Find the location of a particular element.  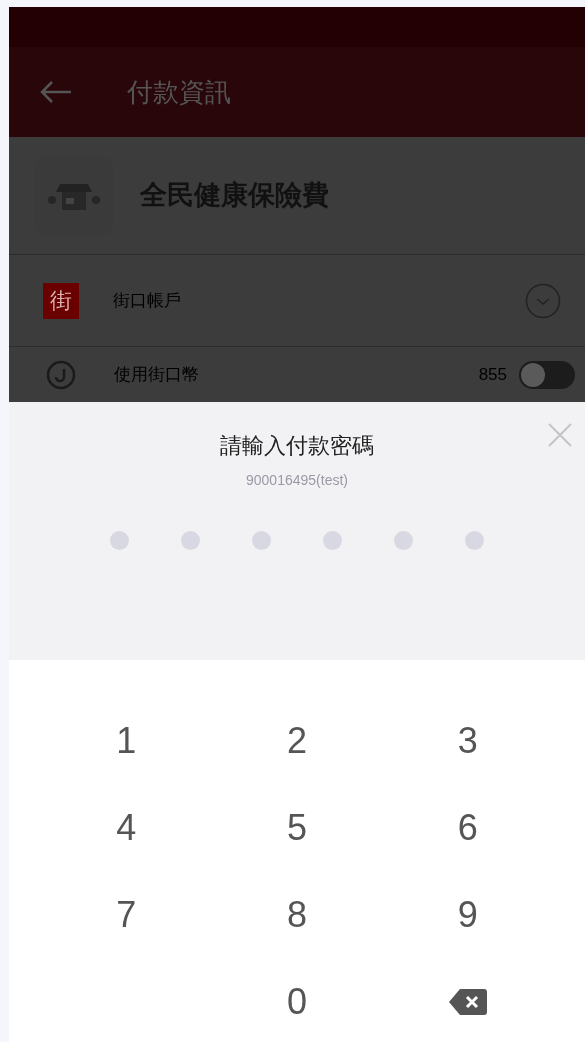

chevron-down-icon is located at coordinates (543, 300).